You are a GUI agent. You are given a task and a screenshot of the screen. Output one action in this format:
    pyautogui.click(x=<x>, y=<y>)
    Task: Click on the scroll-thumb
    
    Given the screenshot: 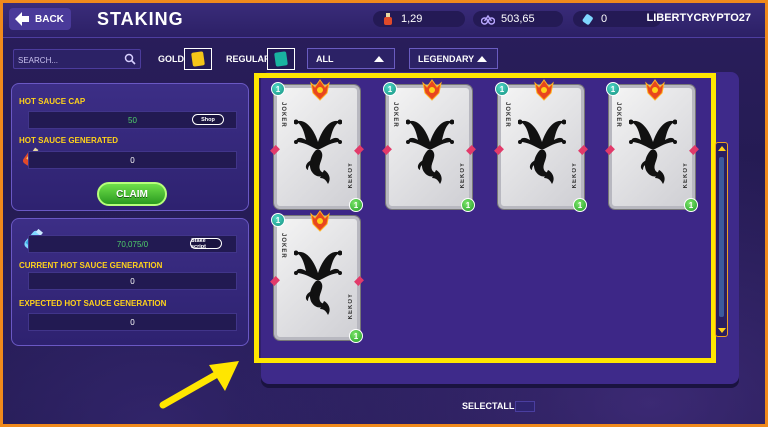 What is the action you would take?
    pyautogui.click(x=721, y=237)
    